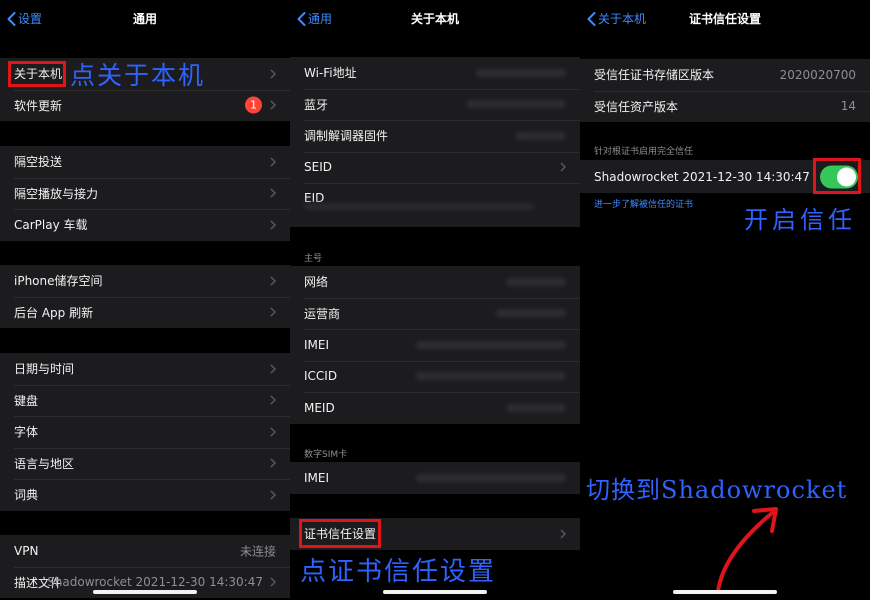  What do you see at coordinates (435, 136) in the screenshot?
I see `row-modem-firmware: 调制解调器固件` at bounding box center [435, 136].